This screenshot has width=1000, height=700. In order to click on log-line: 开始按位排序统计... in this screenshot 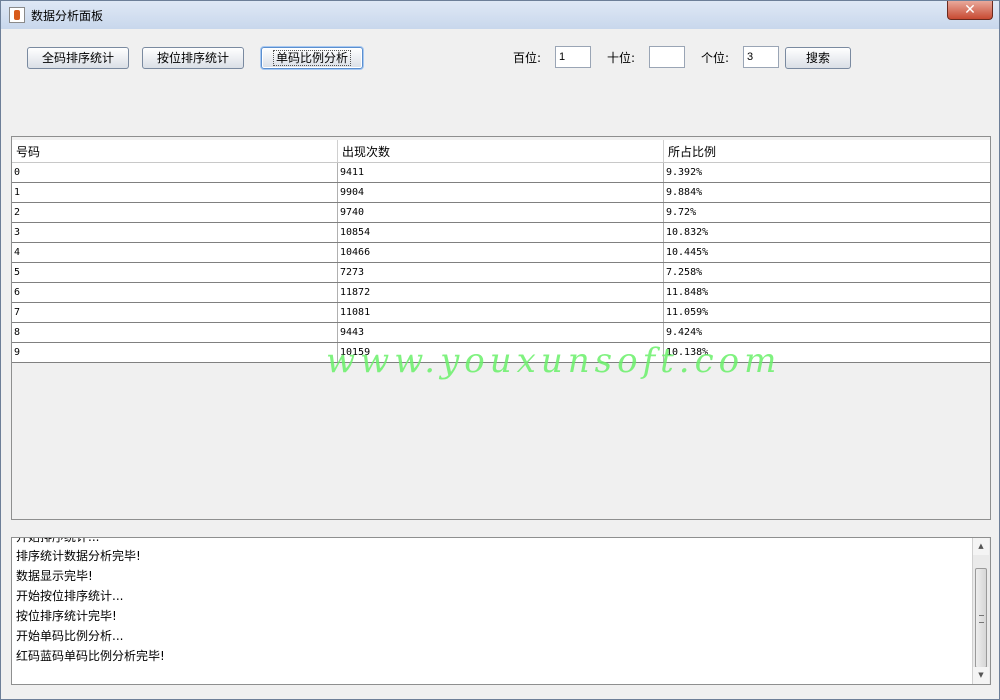, I will do `click(70, 596)`.